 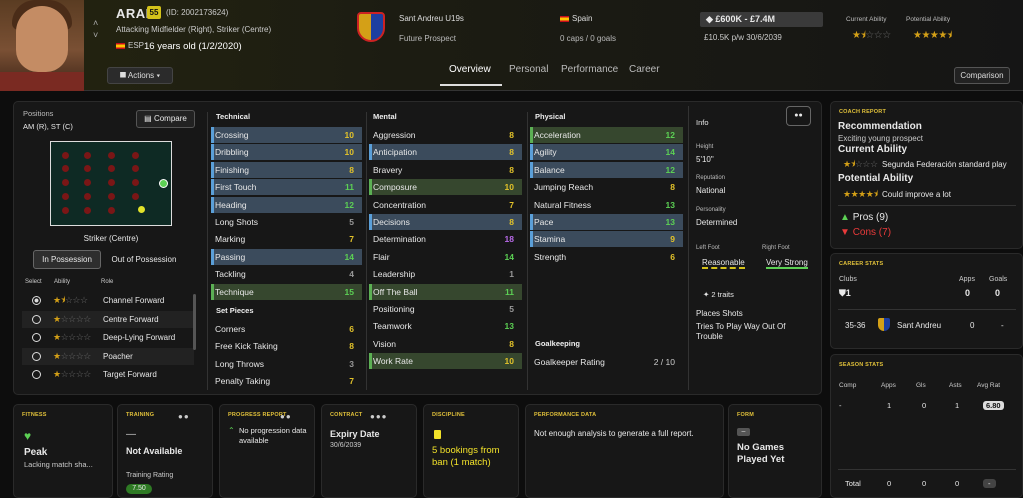 I want to click on fitness-value: Peak, so click(x=36, y=452).